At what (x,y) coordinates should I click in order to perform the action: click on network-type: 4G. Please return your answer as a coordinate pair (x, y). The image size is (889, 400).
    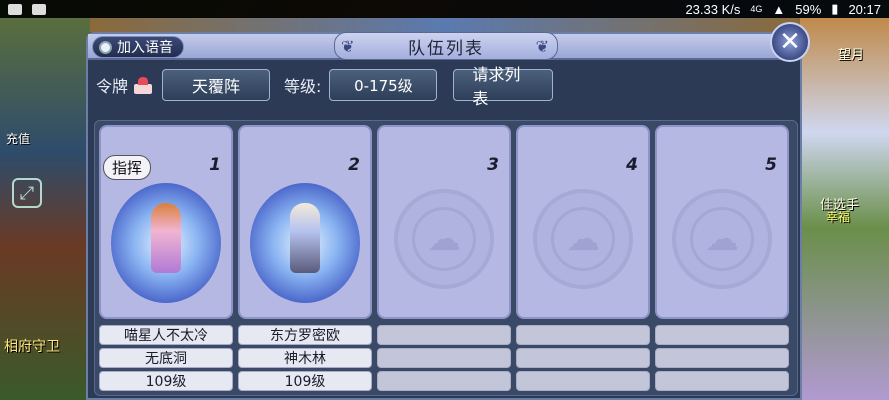
    Looking at the image, I should click on (756, 9).